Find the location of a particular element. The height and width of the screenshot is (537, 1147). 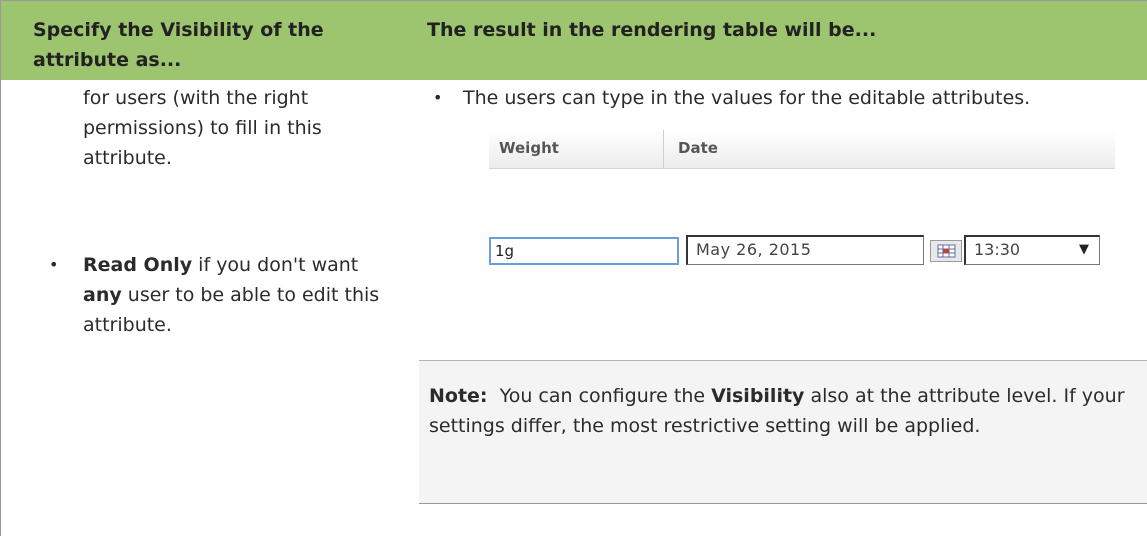

calendar-icon is located at coordinates (946, 251).